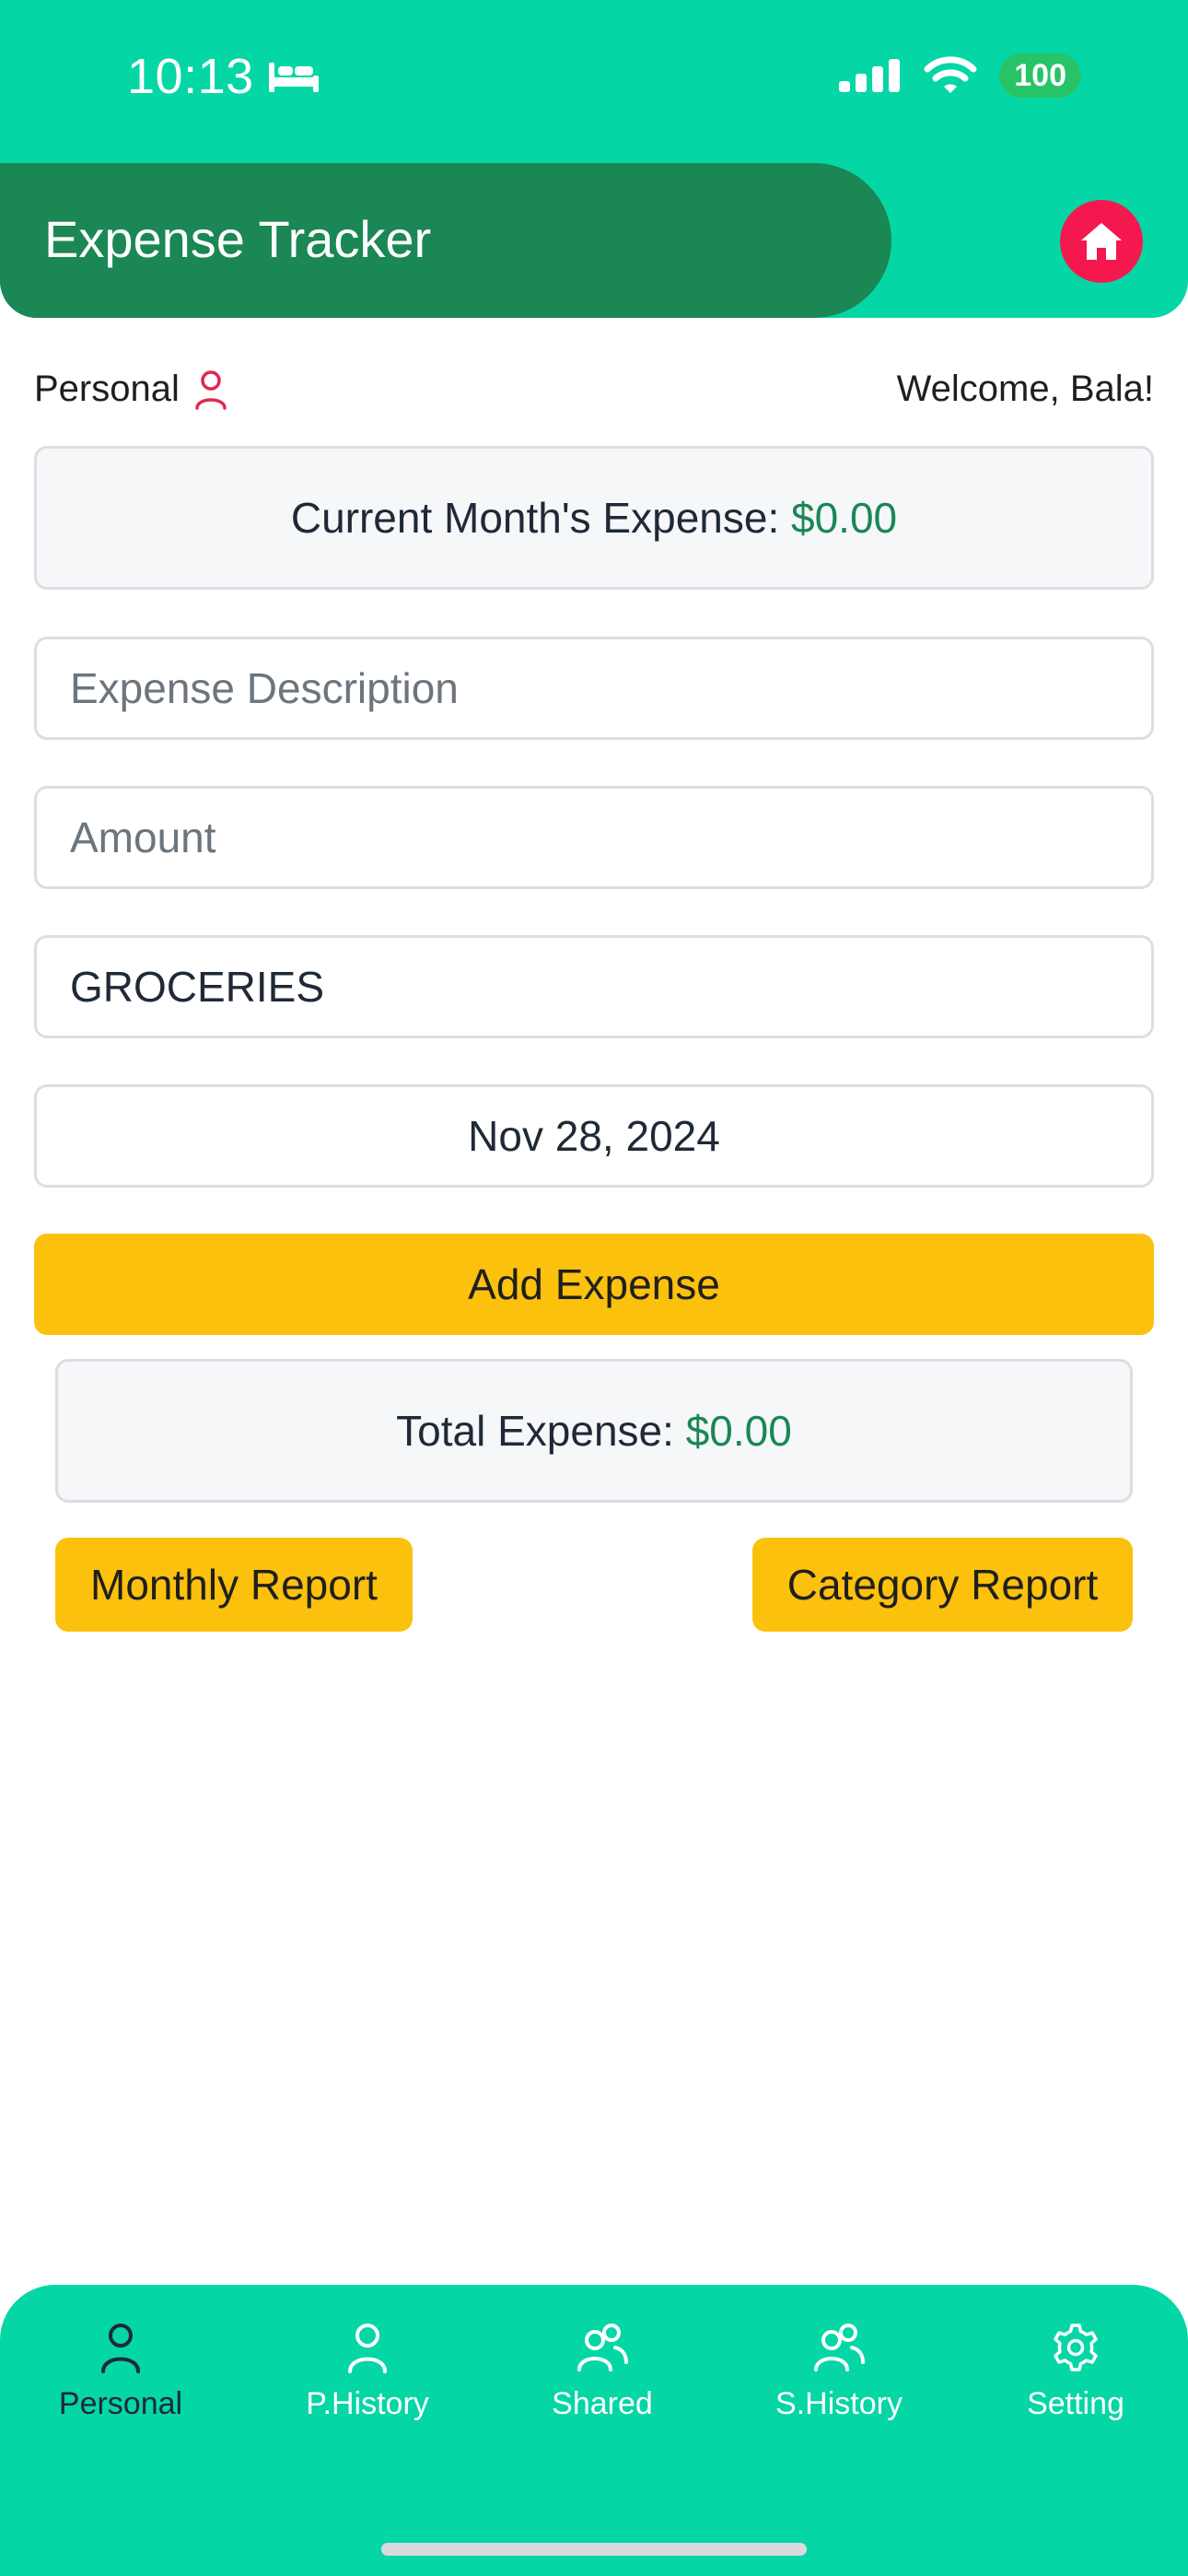  I want to click on nav-label-shared: Shared, so click(602, 2403).